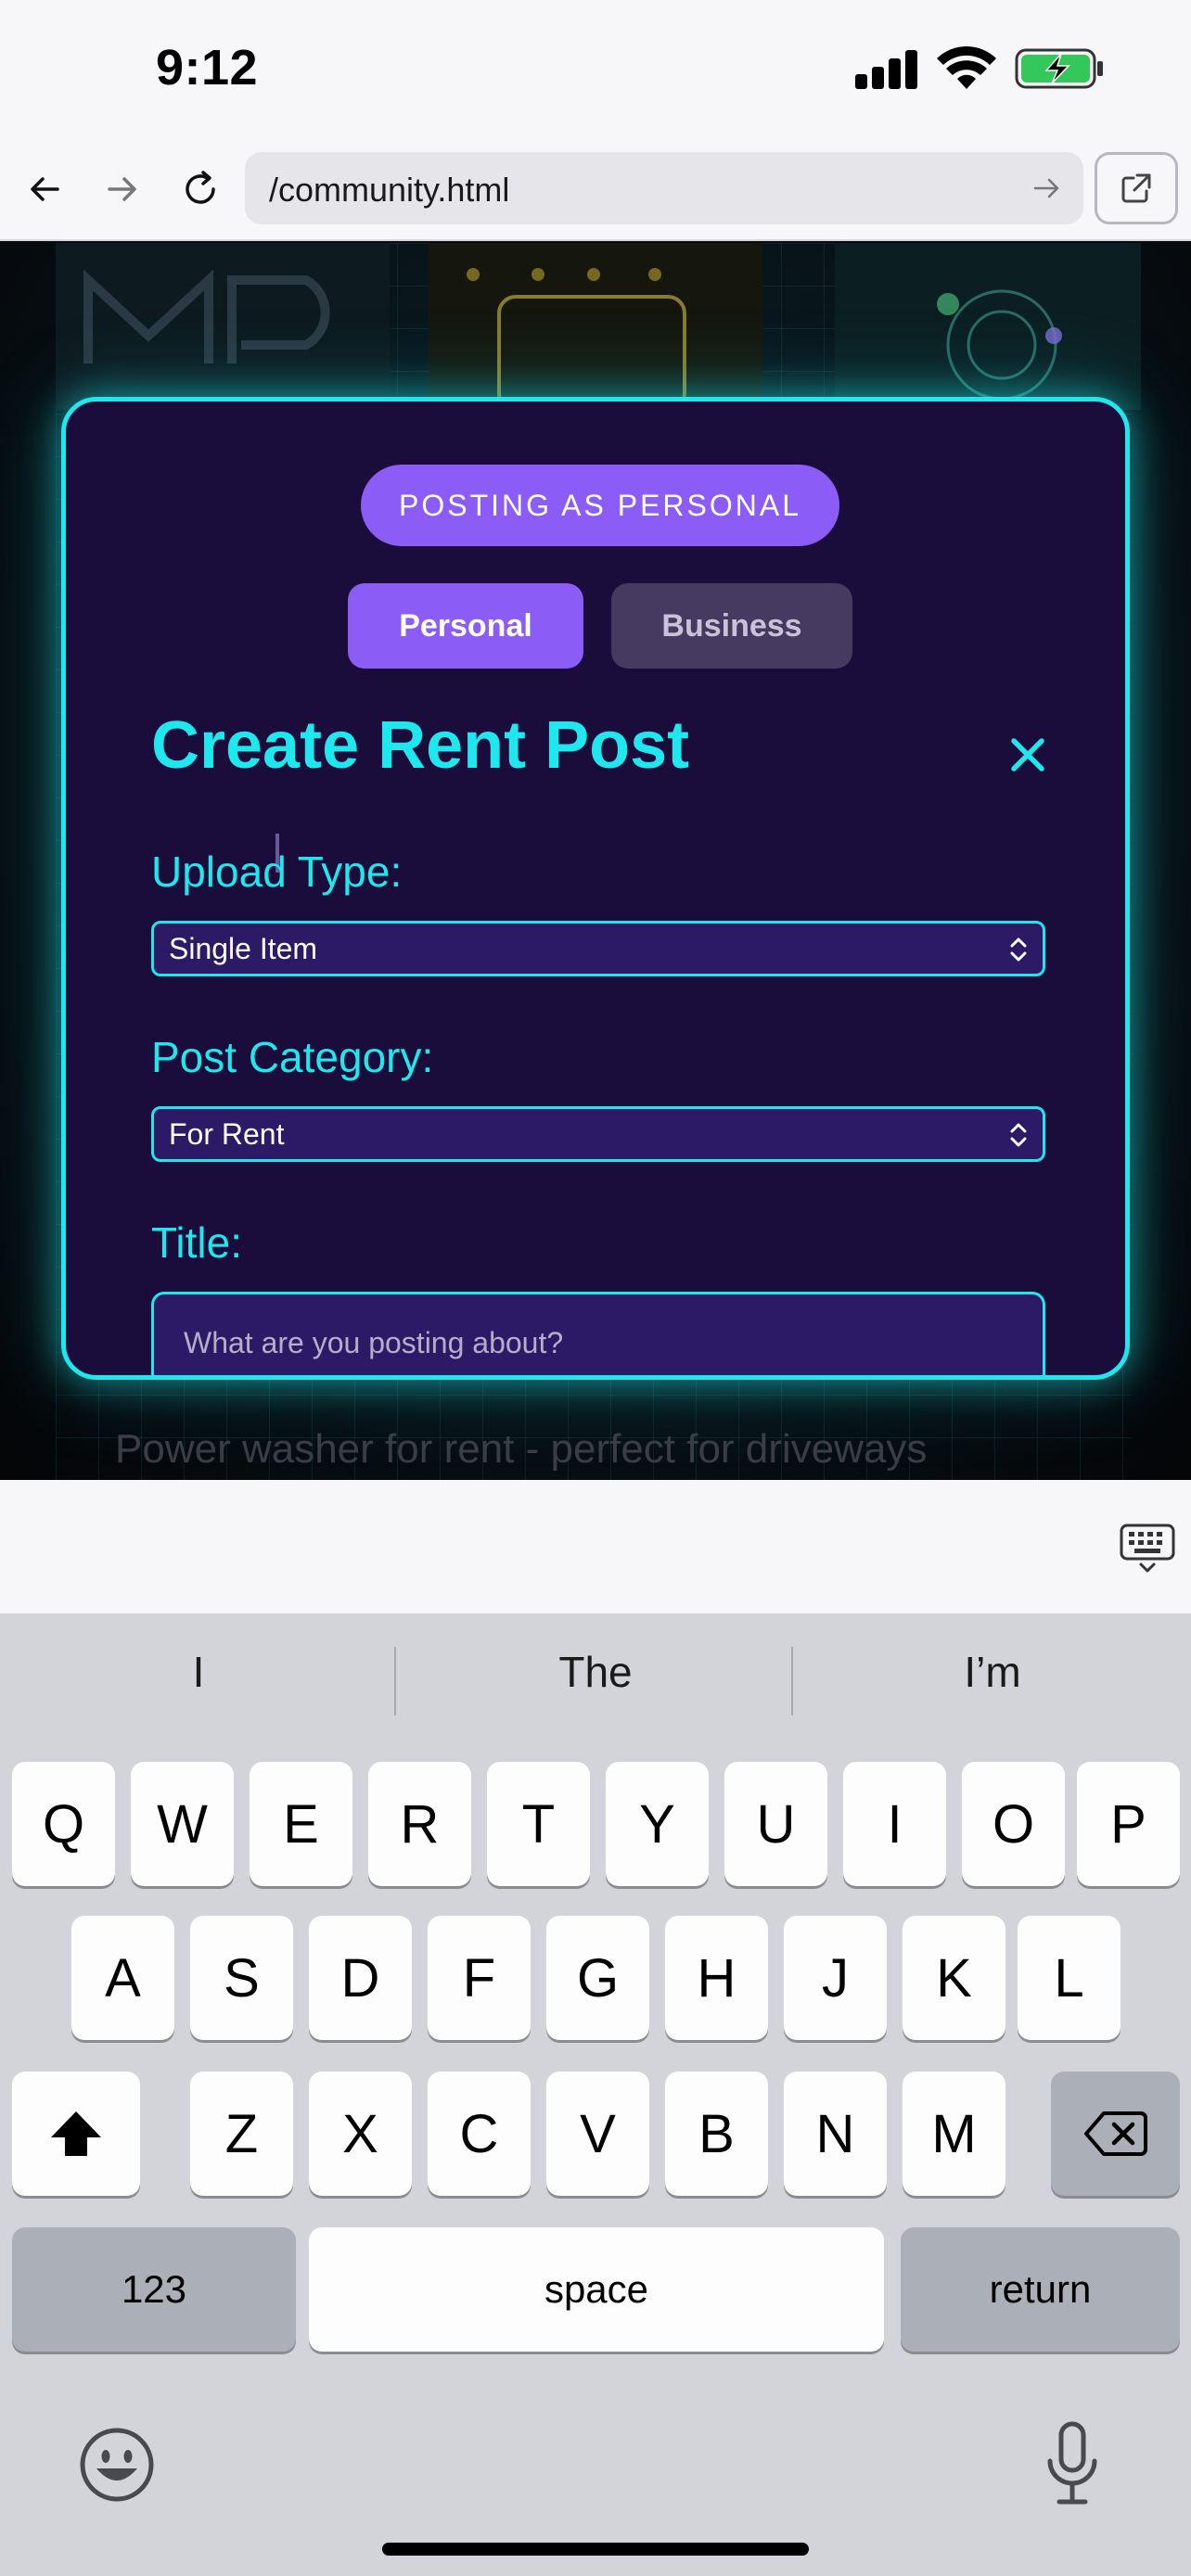 The width and height of the screenshot is (1191, 2576). What do you see at coordinates (63, 1824) in the screenshot?
I see `key-q: Q` at bounding box center [63, 1824].